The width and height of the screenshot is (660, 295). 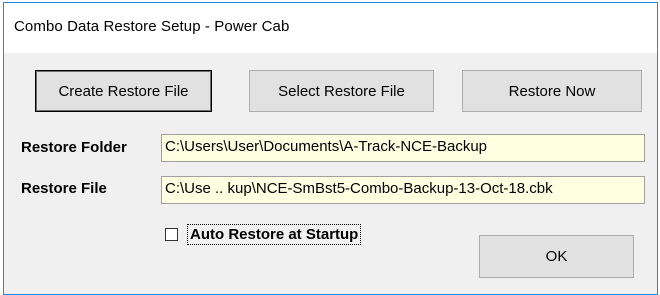 What do you see at coordinates (552, 91) in the screenshot?
I see `restore-now-button: Restore Now` at bounding box center [552, 91].